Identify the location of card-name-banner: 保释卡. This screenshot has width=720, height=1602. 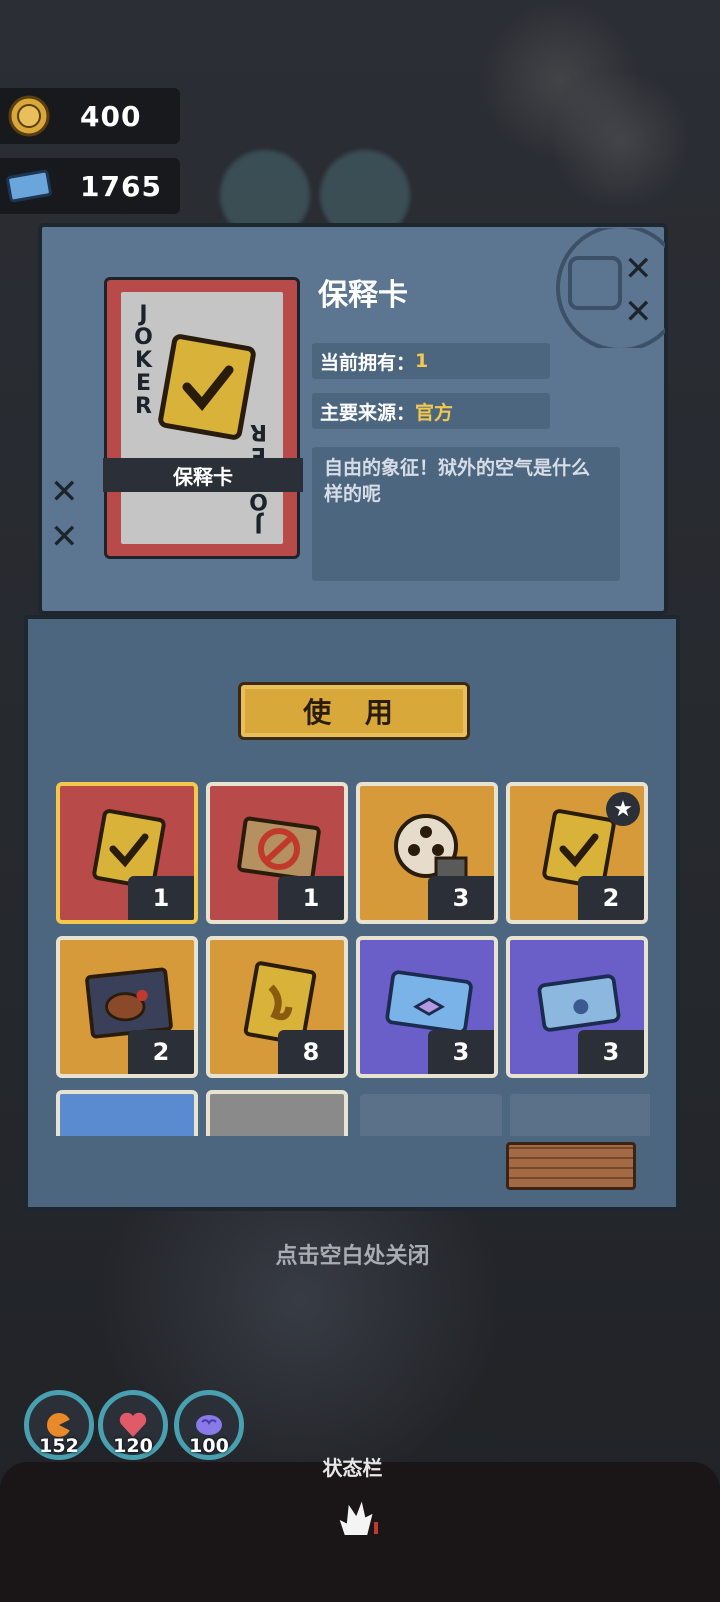
(203, 475).